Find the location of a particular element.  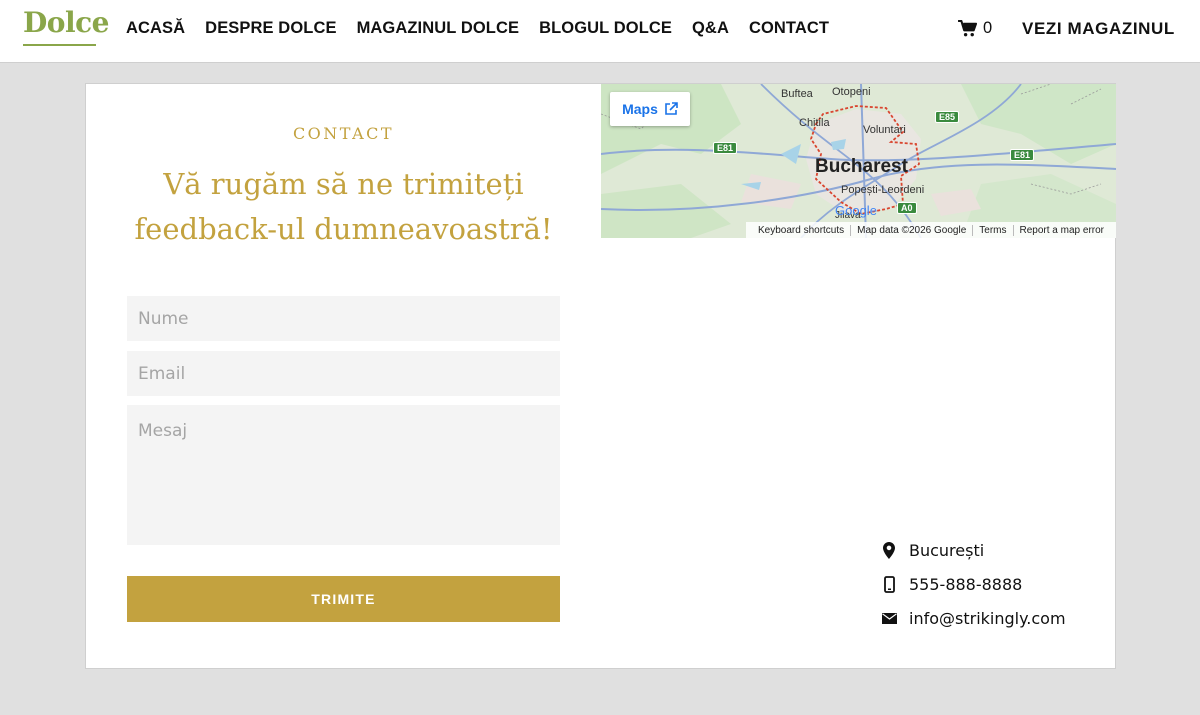

envelope-icon is located at coordinates (889, 619).